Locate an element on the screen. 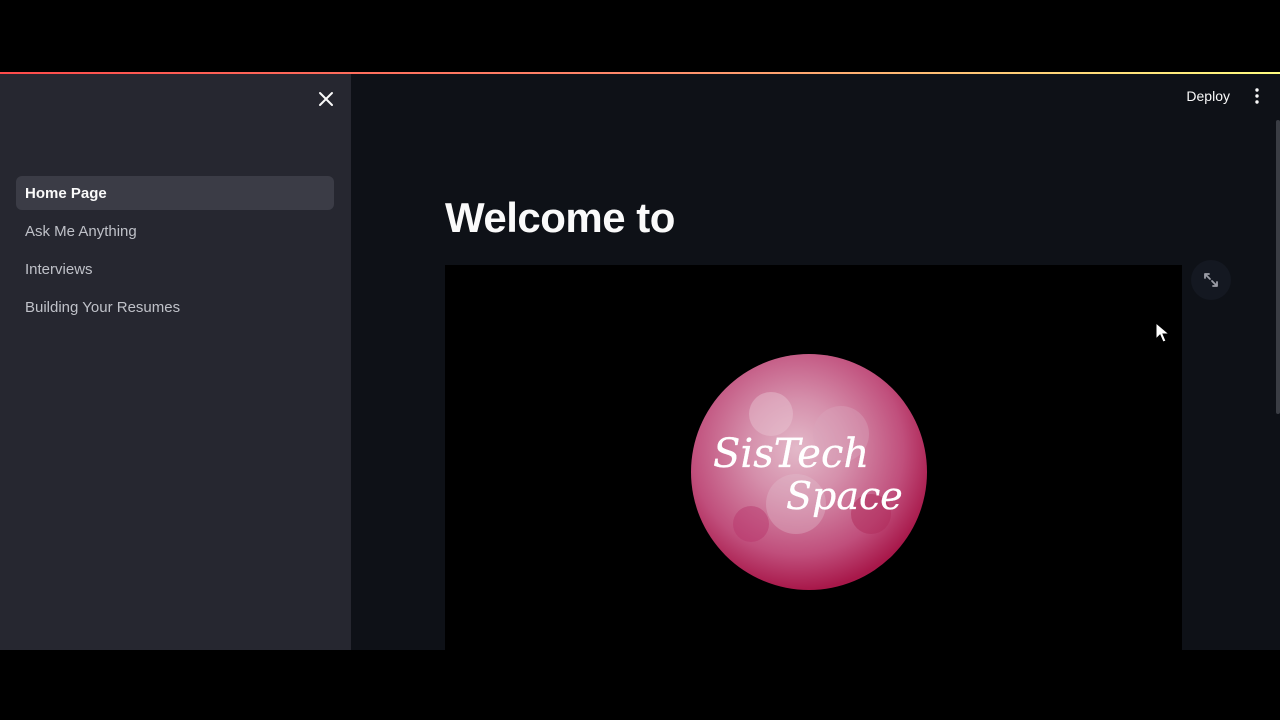  logo-graphic: SisTech Space is located at coordinates (809, 472).